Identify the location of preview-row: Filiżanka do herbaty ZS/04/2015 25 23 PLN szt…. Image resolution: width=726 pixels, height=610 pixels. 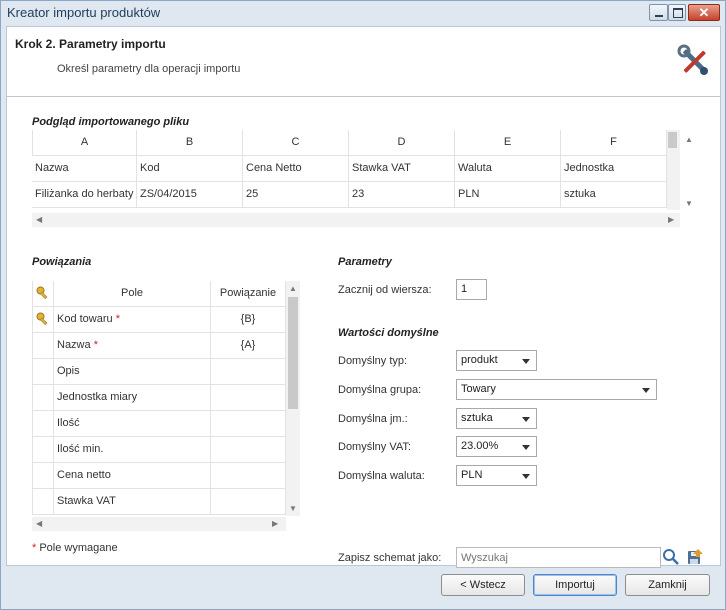
(349, 195).